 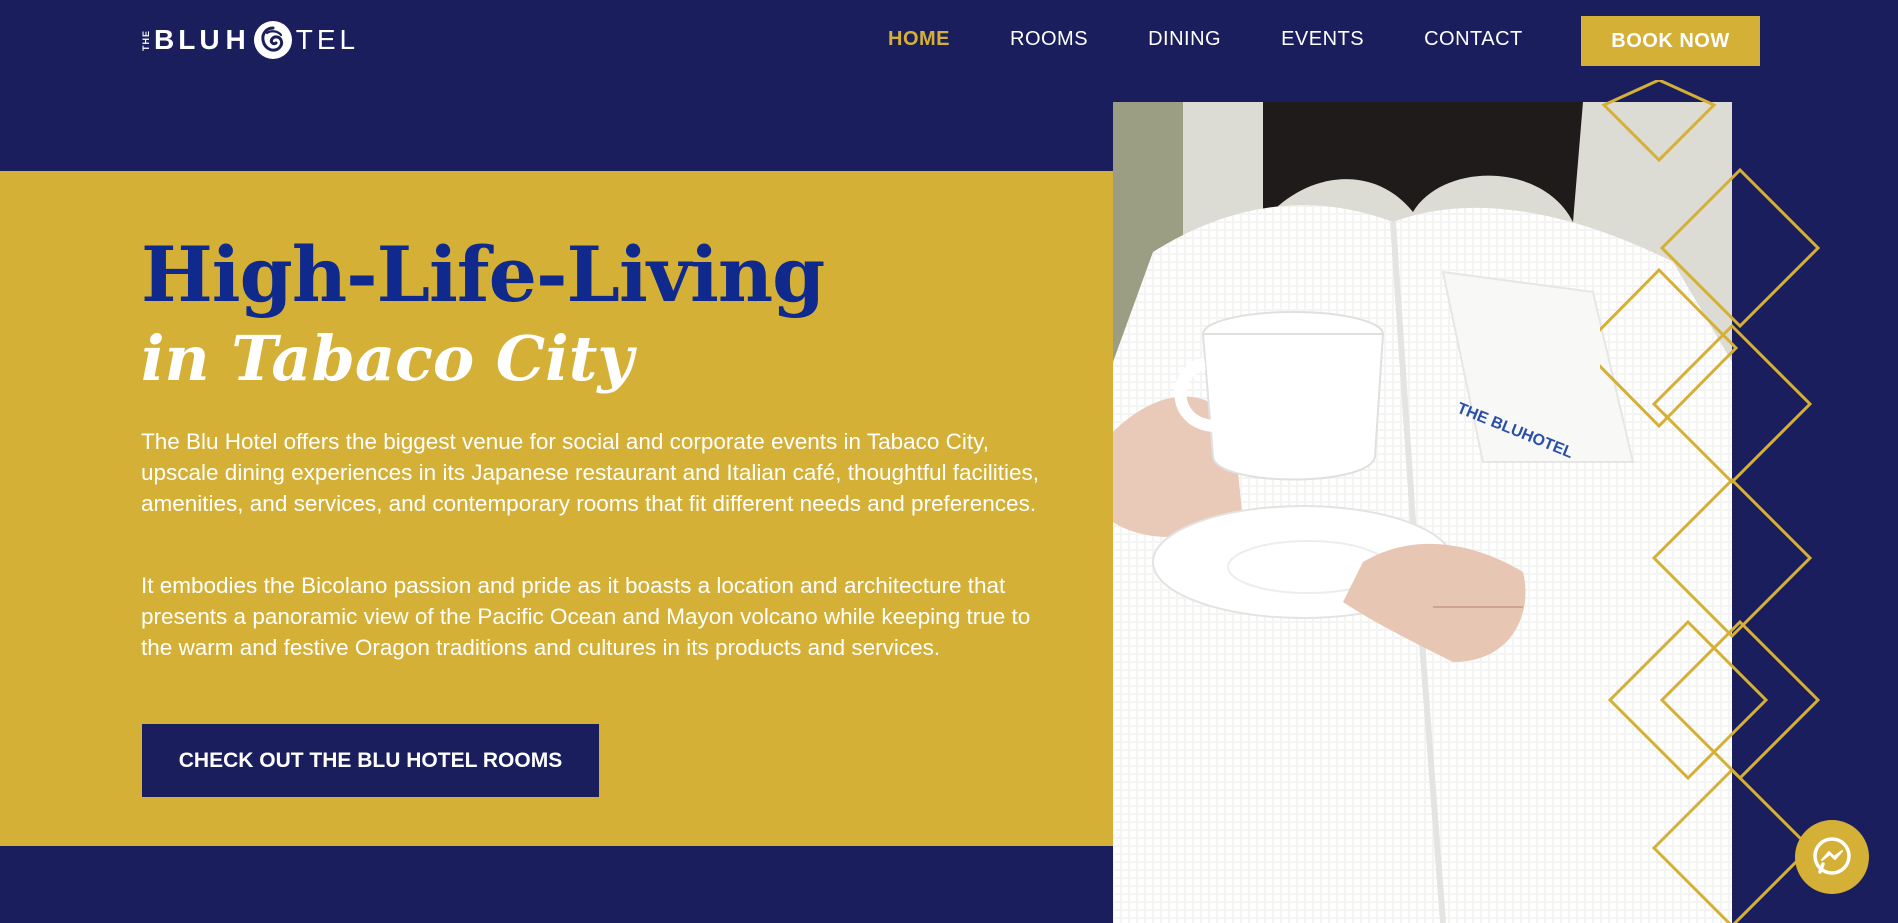 What do you see at coordinates (387, 358) in the screenshot?
I see `hero-subtitle: in Tabaco City` at bounding box center [387, 358].